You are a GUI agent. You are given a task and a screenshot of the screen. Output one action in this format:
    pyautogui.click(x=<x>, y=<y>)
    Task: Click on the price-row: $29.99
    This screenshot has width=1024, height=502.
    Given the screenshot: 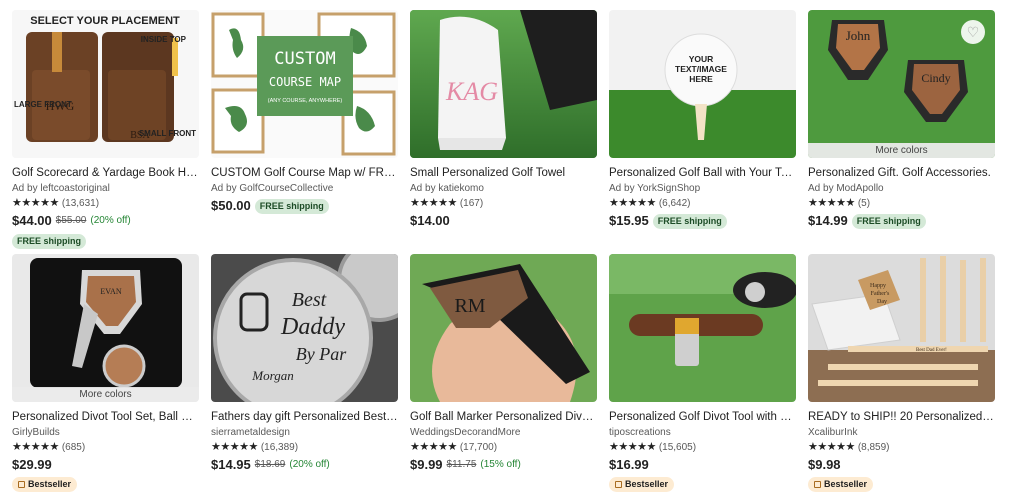 What is the action you would take?
    pyautogui.click(x=105, y=465)
    